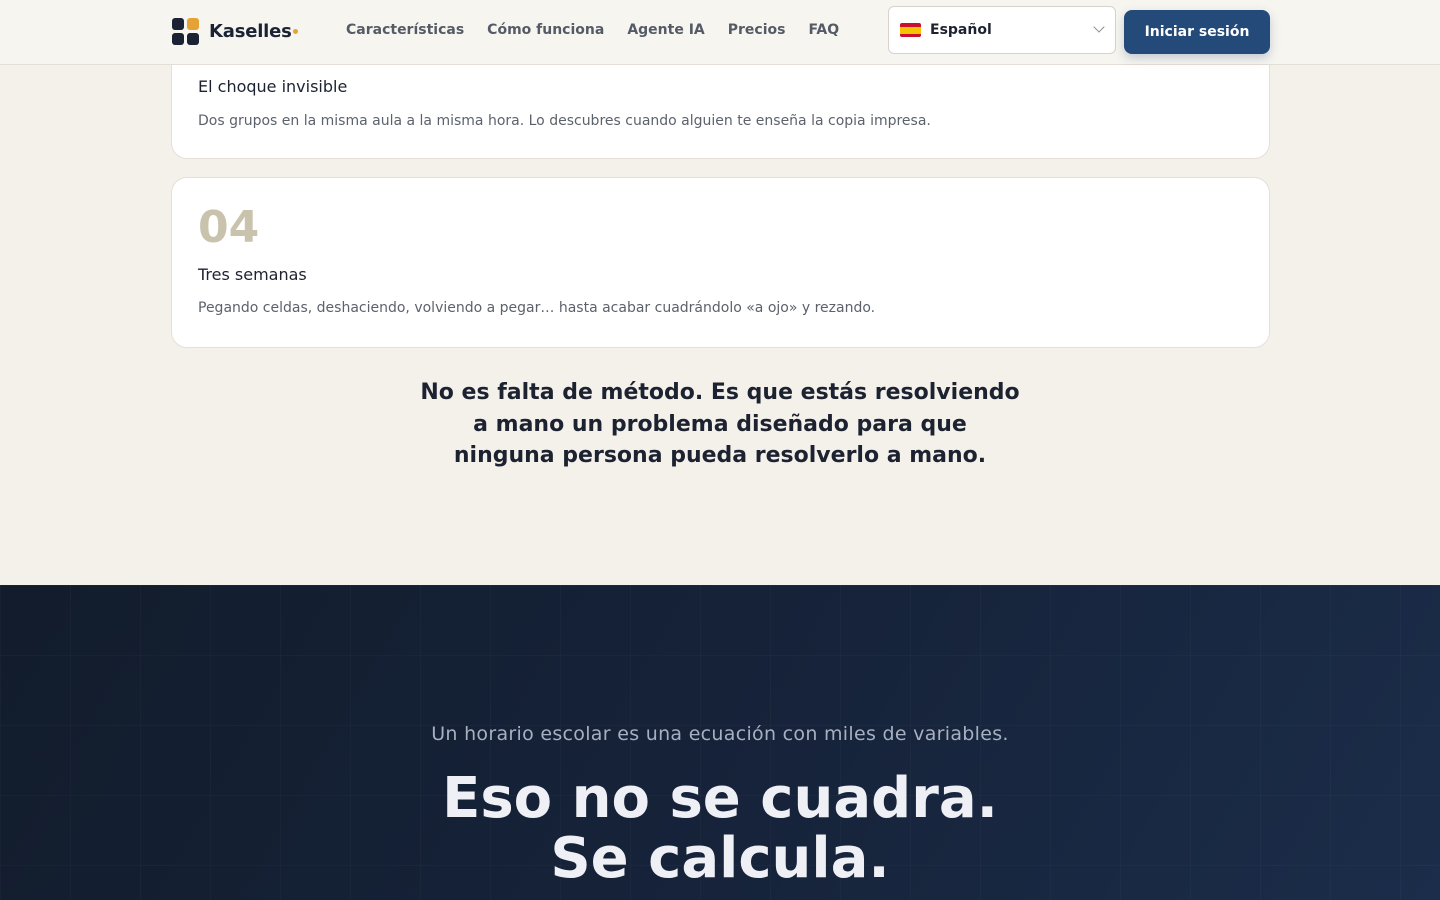 Image resolution: width=1440 pixels, height=900 pixels. What do you see at coordinates (720, 858) in the screenshot?
I see `hero-title-line: Se calcula.` at bounding box center [720, 858].